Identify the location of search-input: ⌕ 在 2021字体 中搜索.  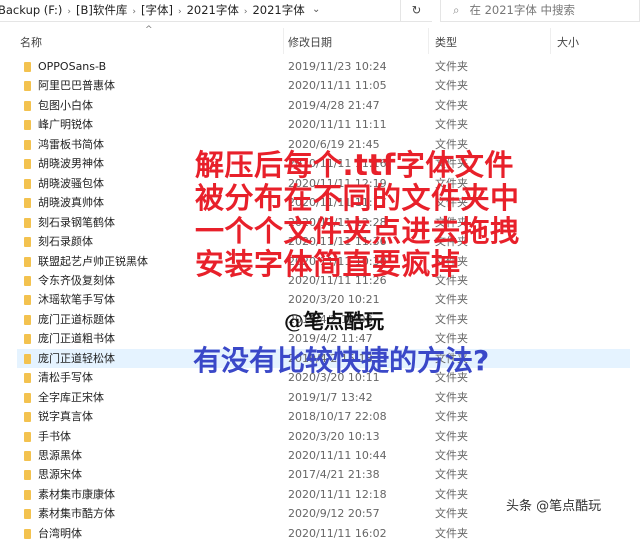
(540, 11).